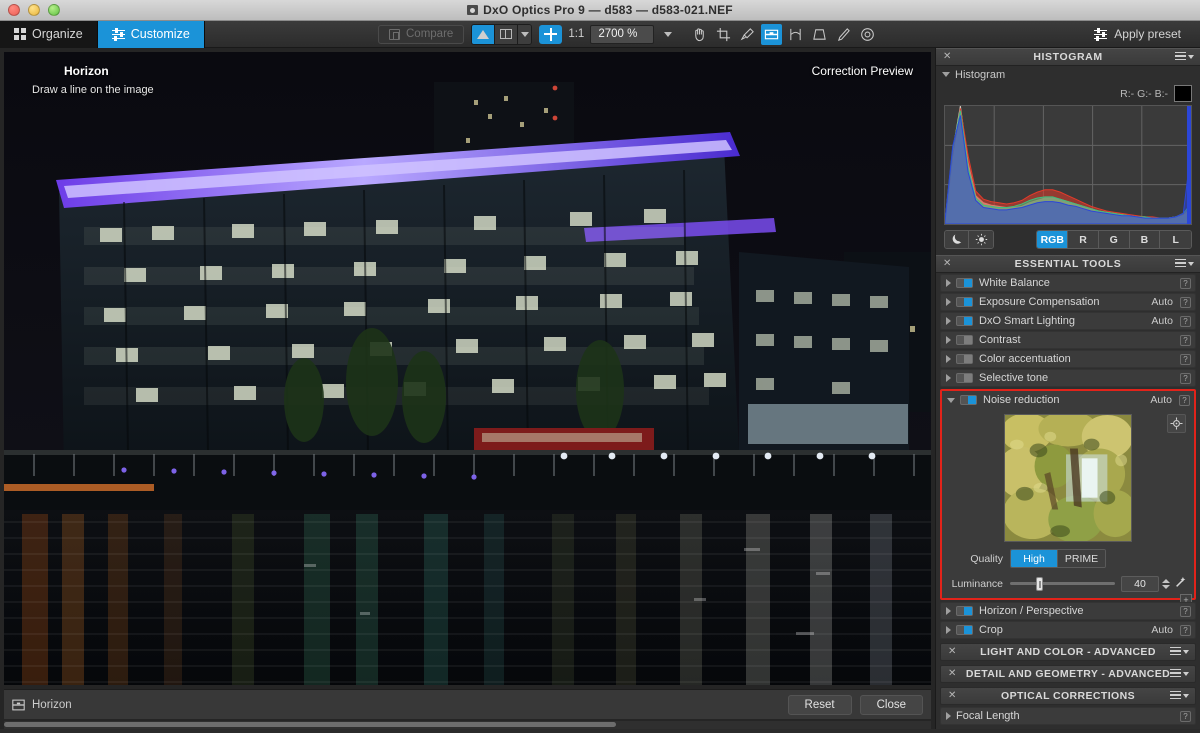 The image size is (1200, 733). Describe the element at coordinates (1068, 378) in the screenshot. I see `tool-row-selective-tone: Selective tone ?` at that location.